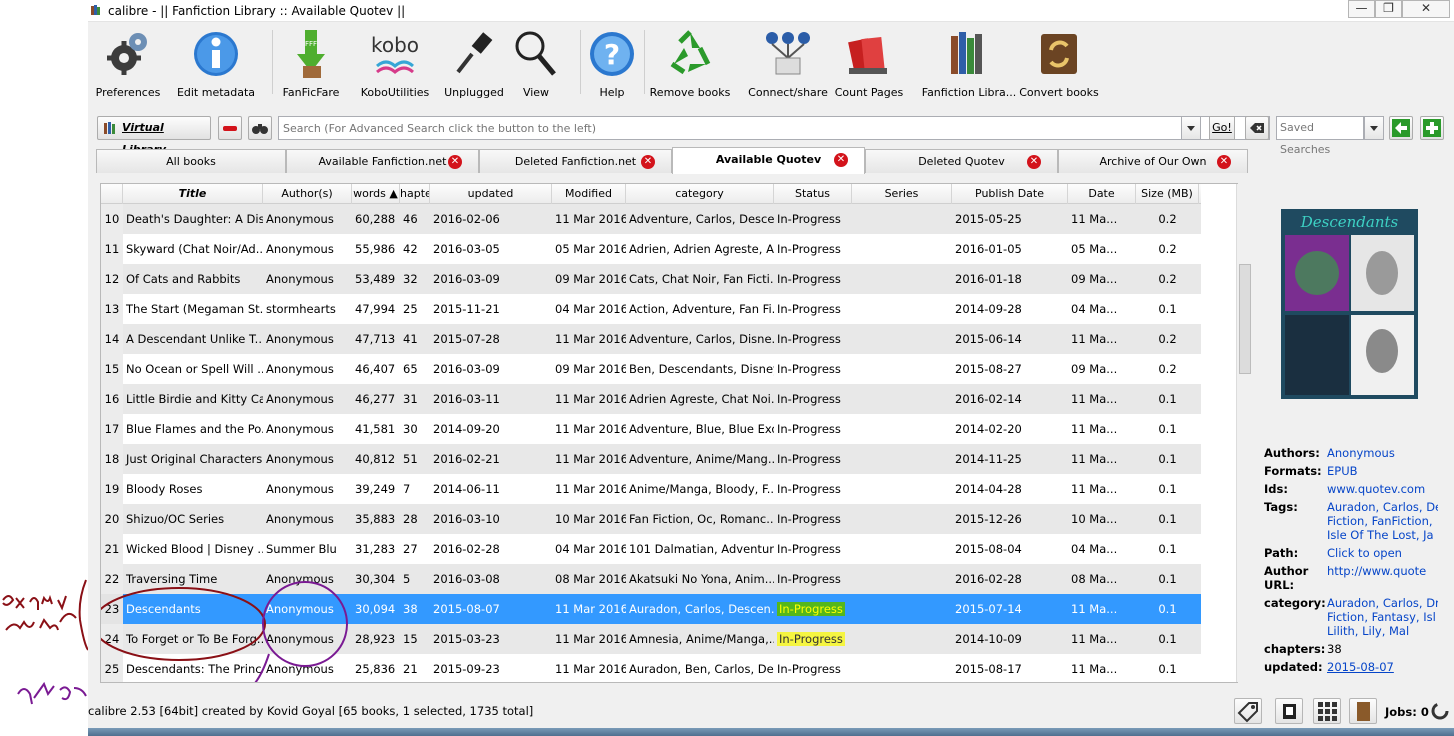 This screenshot has width=1454, height=736. I want to click on column-header: Series, so click(902, 194).